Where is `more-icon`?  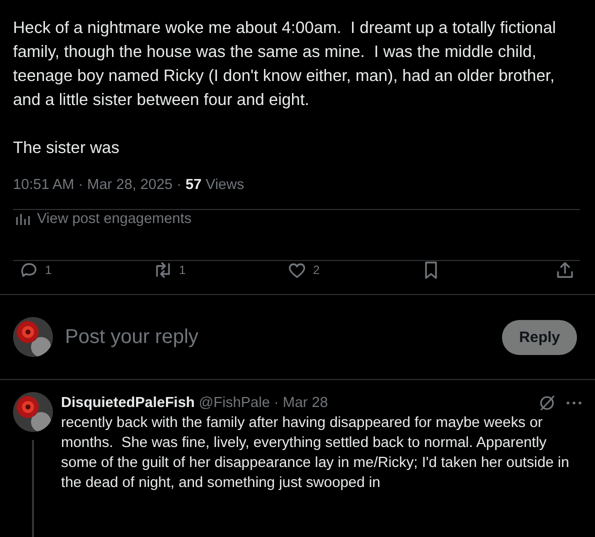 more-icon is located at coordinates (574, 403).